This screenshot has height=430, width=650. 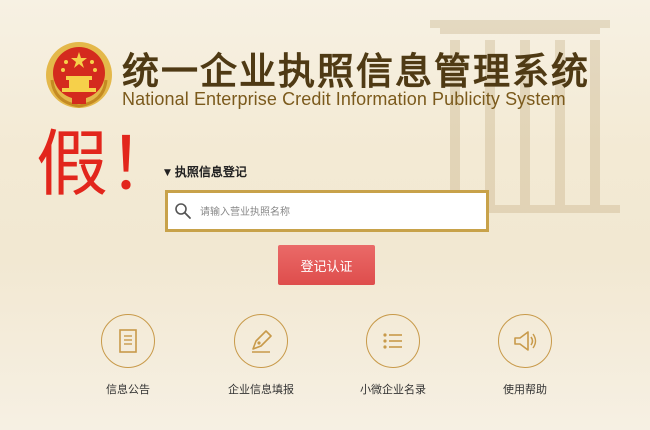 I want to click on register-verify-button: 登记认证, so click(x=326, y=265).